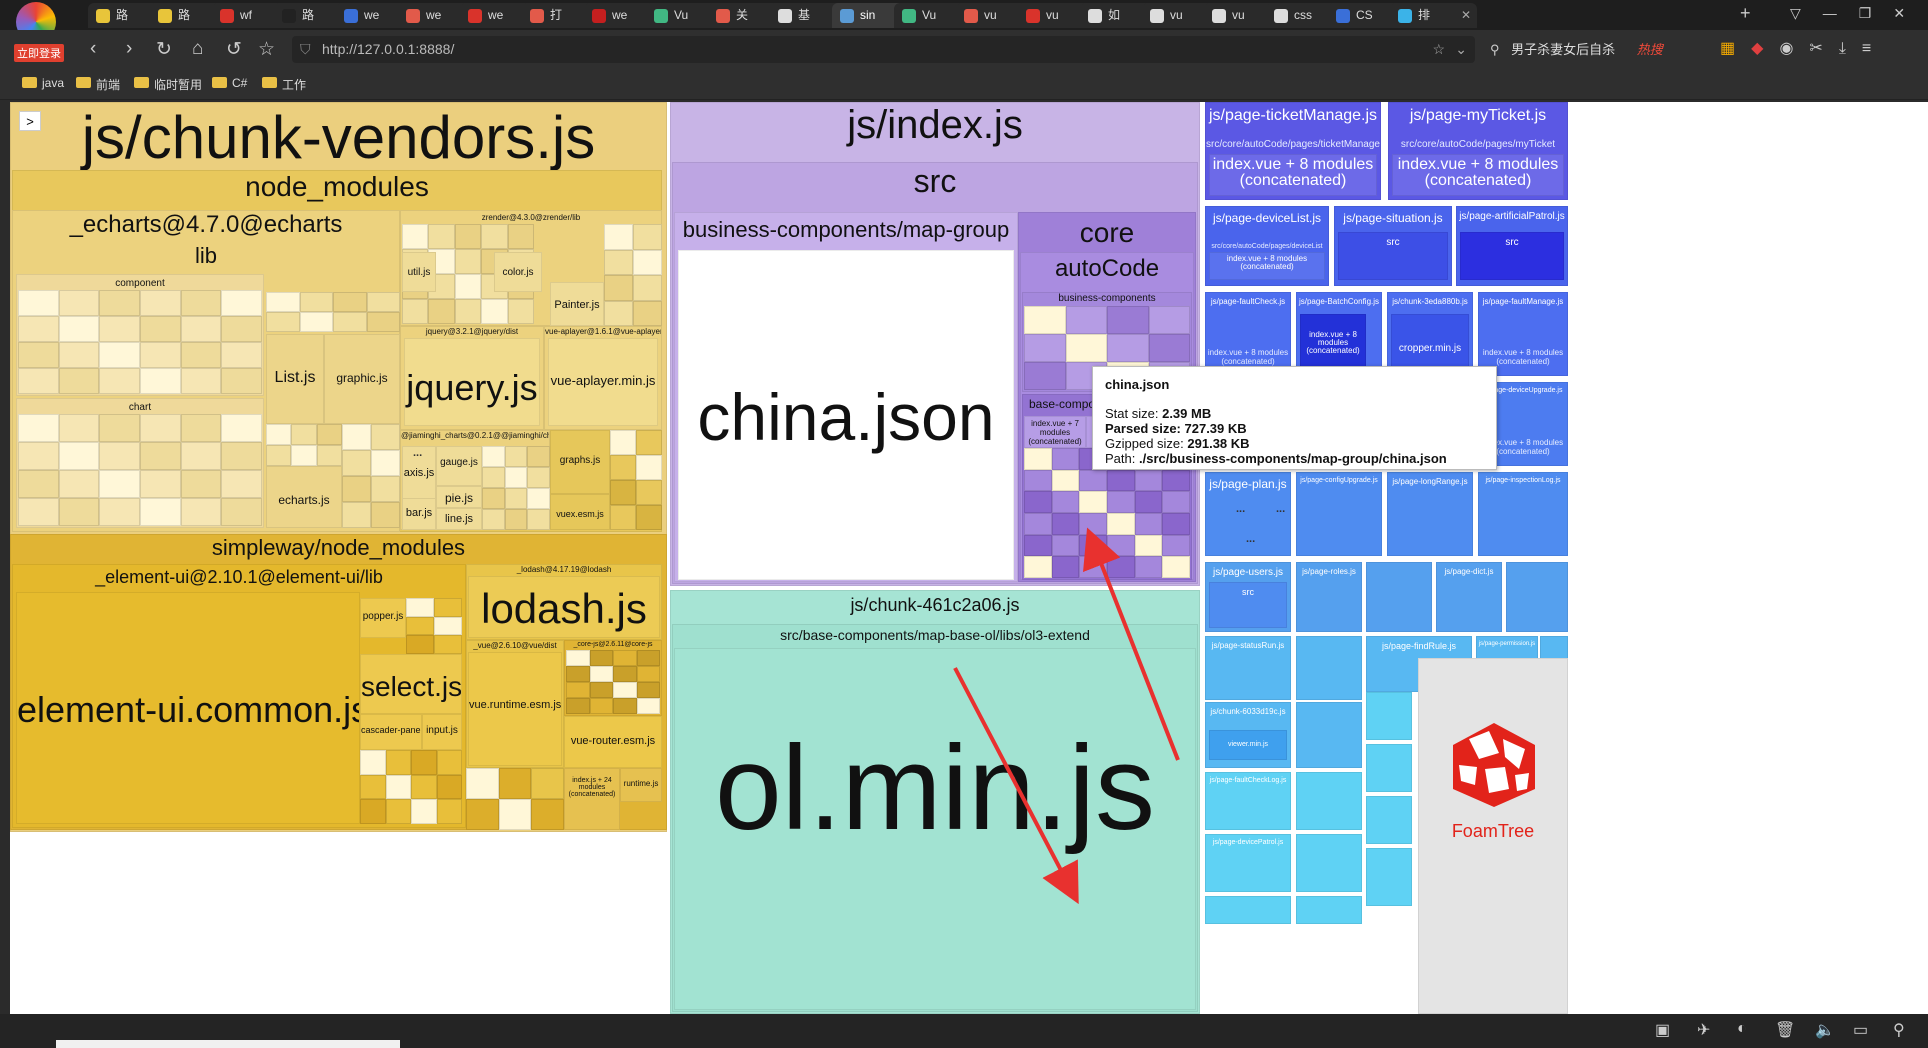 This screenshot has height=1048, width=1928. Describe the element at coordinates (129, 49) in the screenshot. I see `forward-icon: ›` at that location.